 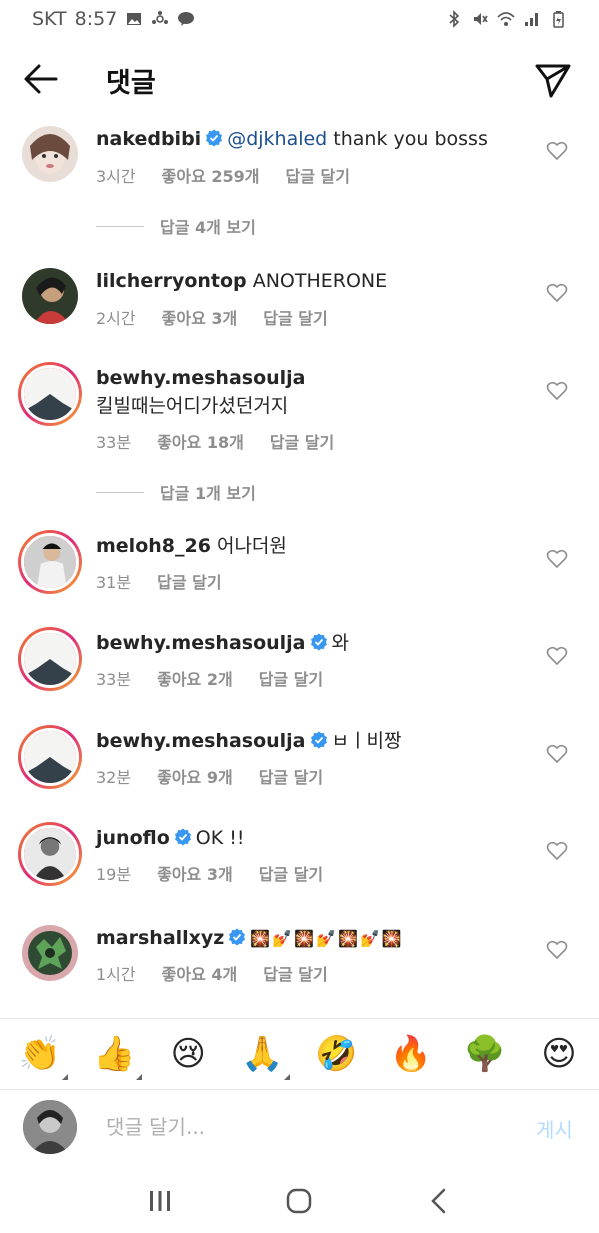 I want to click on comment-text: ㅂㅣ비짱, so click(x=366, y=741).